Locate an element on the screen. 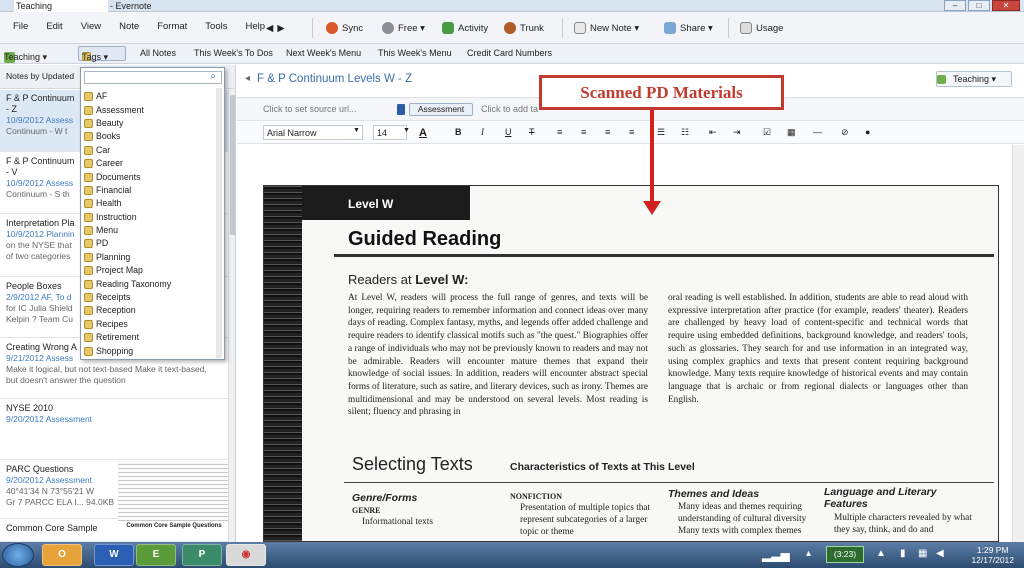  shortcut-this-weeks-todos: This Week's To Dos is located at coordinates (233, 53).